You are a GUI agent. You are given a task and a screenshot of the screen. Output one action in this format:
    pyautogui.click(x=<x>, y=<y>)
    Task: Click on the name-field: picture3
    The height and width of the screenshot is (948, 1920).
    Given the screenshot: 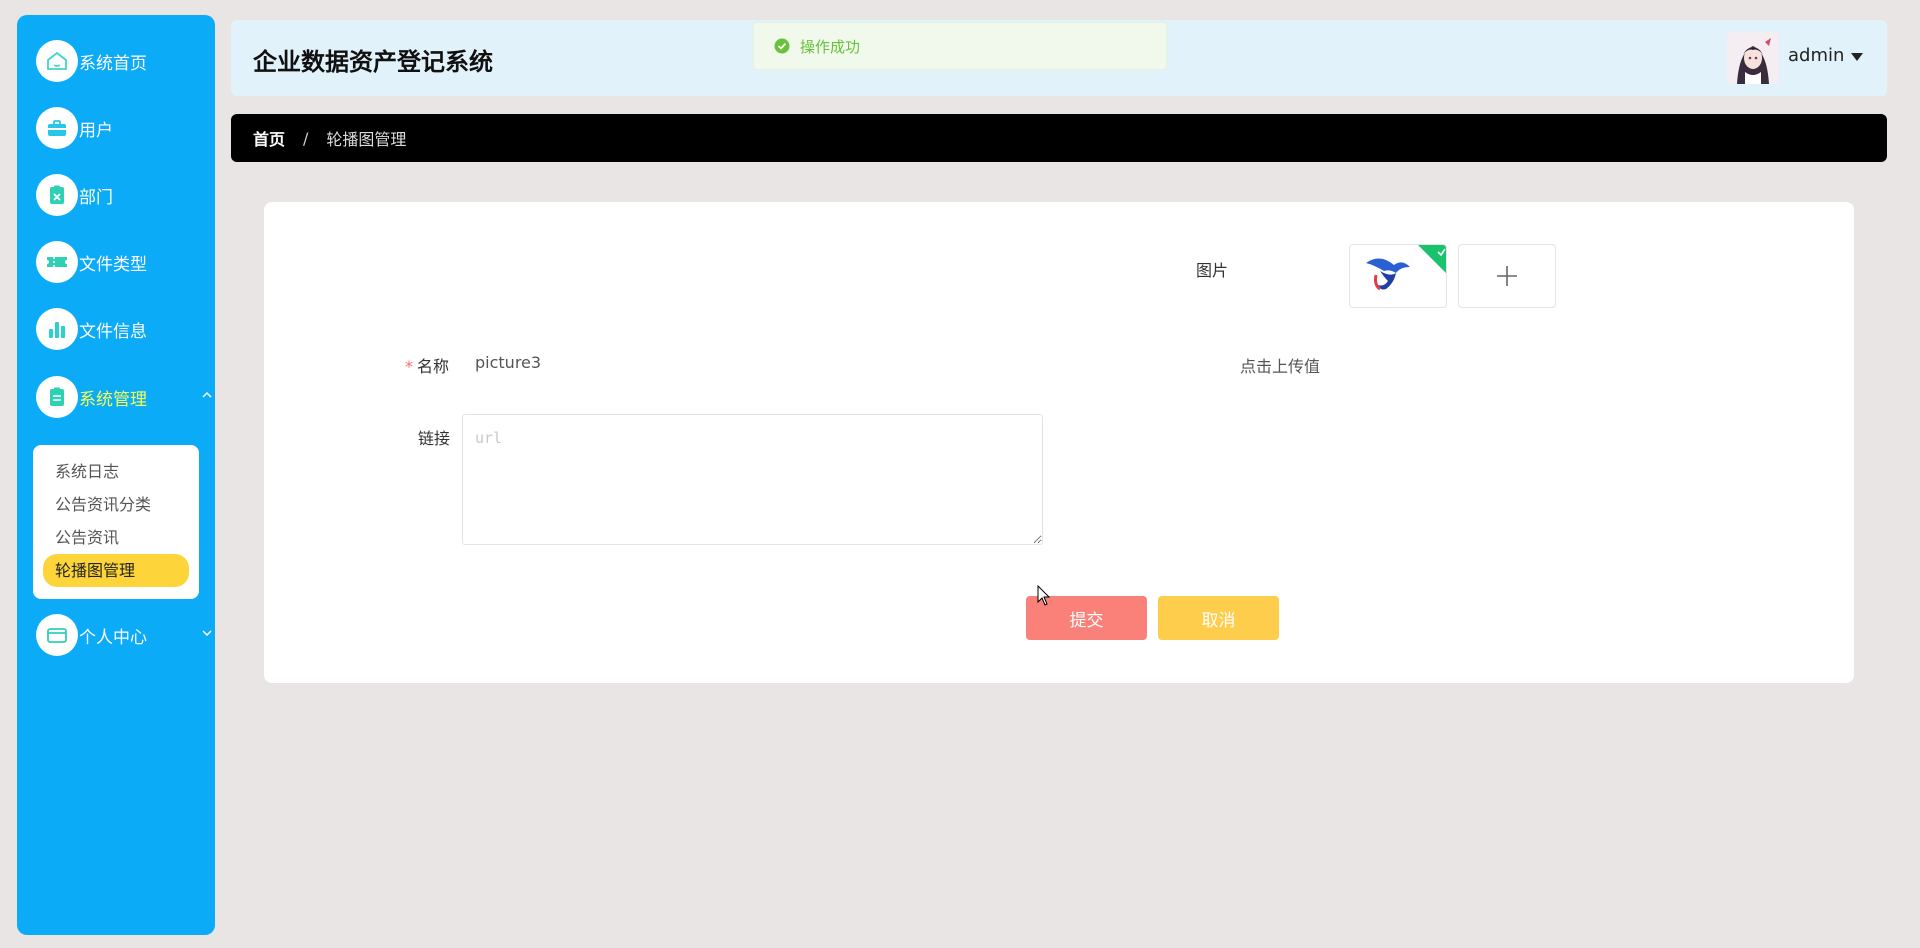 What is the action you would take?
    pyautogui.click(x=508, y=362)
    